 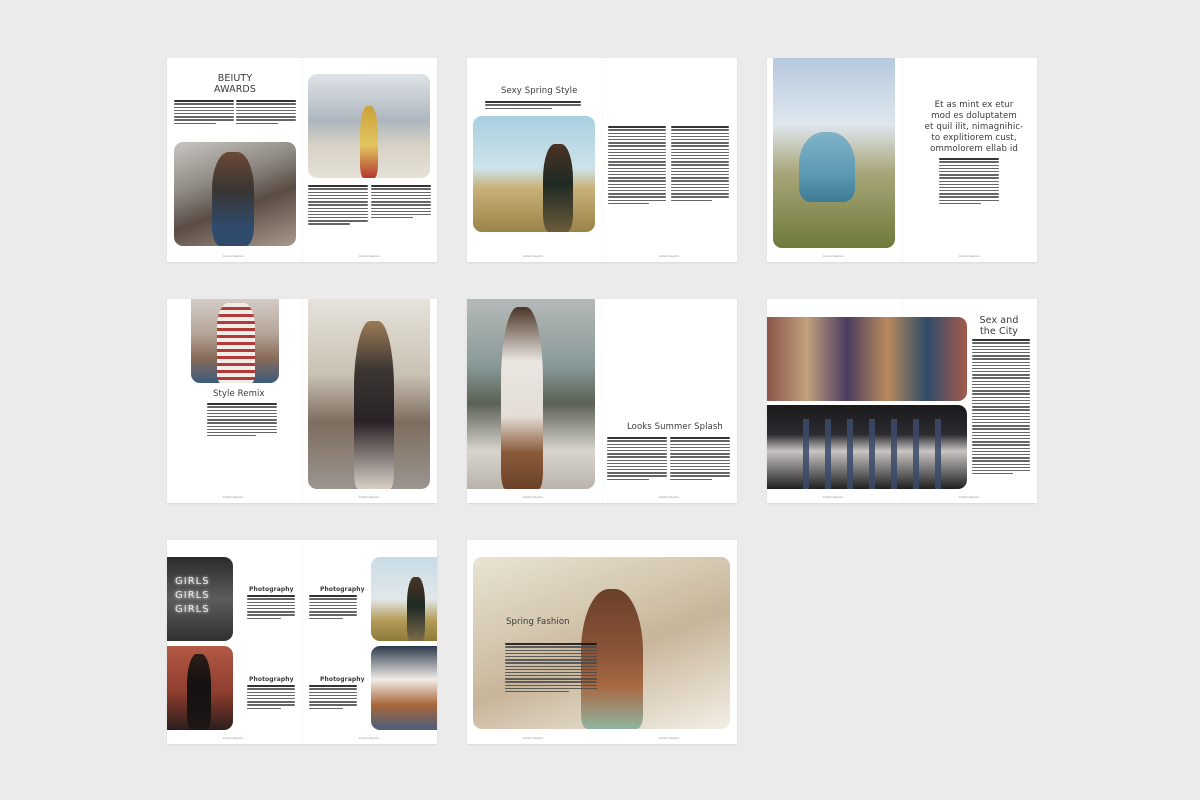 I want to click on title-line: BEIUTY, so click(x=235, y=78).